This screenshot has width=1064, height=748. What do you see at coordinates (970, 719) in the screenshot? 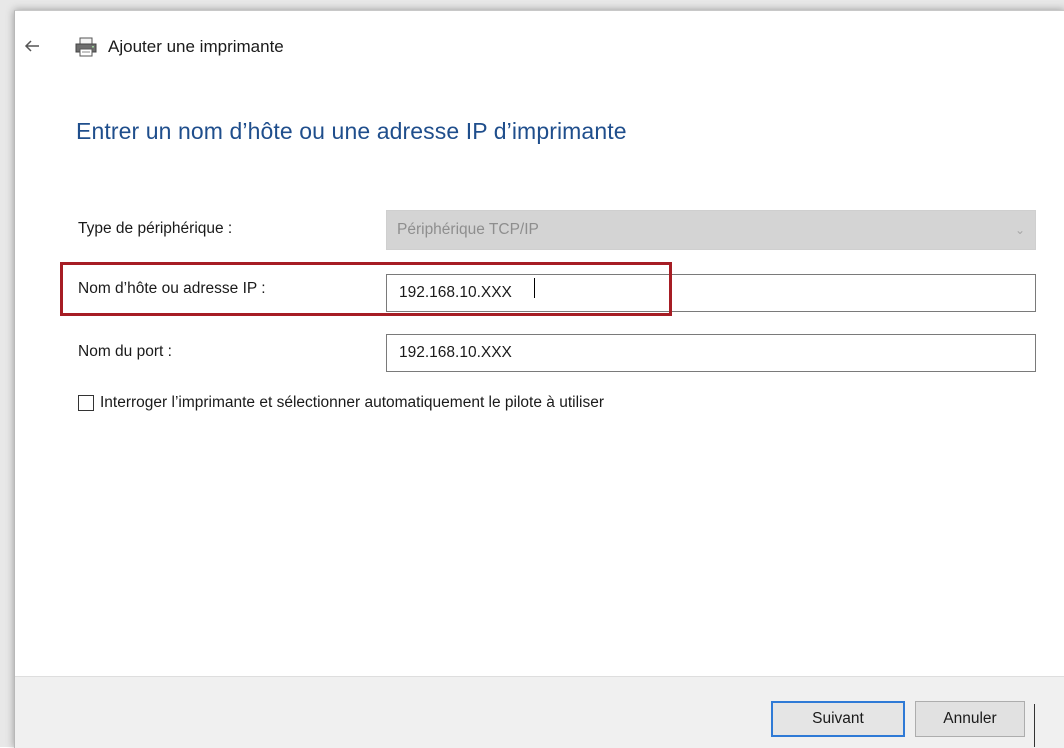
I see `cancel-button: Annuler` at bounding box center [970, 719].